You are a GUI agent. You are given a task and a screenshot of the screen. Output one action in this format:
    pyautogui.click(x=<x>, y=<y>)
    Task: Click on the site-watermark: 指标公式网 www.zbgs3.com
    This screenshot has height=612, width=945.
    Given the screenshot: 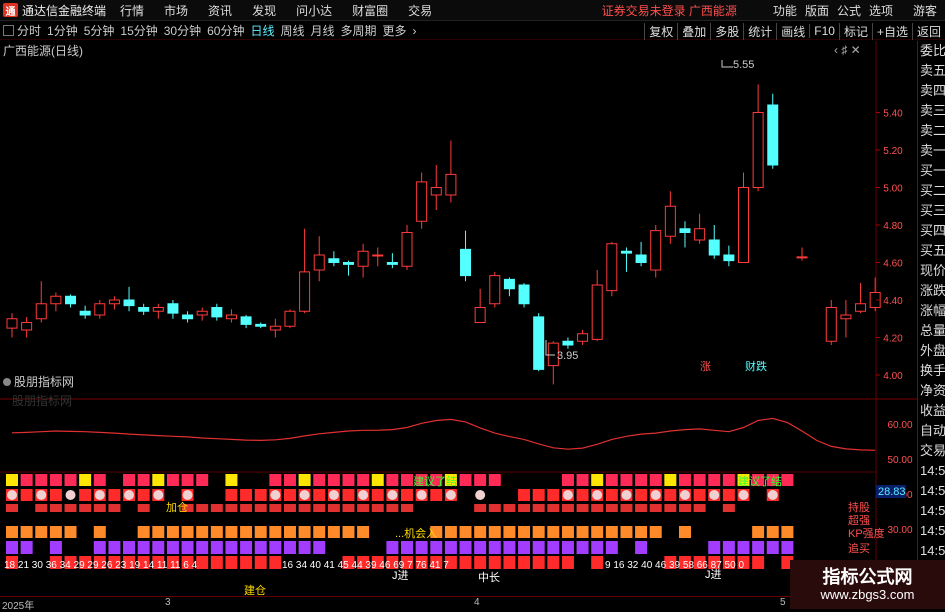 What is the action you would take?
    pyautogui.click(x=867, y=584)
    